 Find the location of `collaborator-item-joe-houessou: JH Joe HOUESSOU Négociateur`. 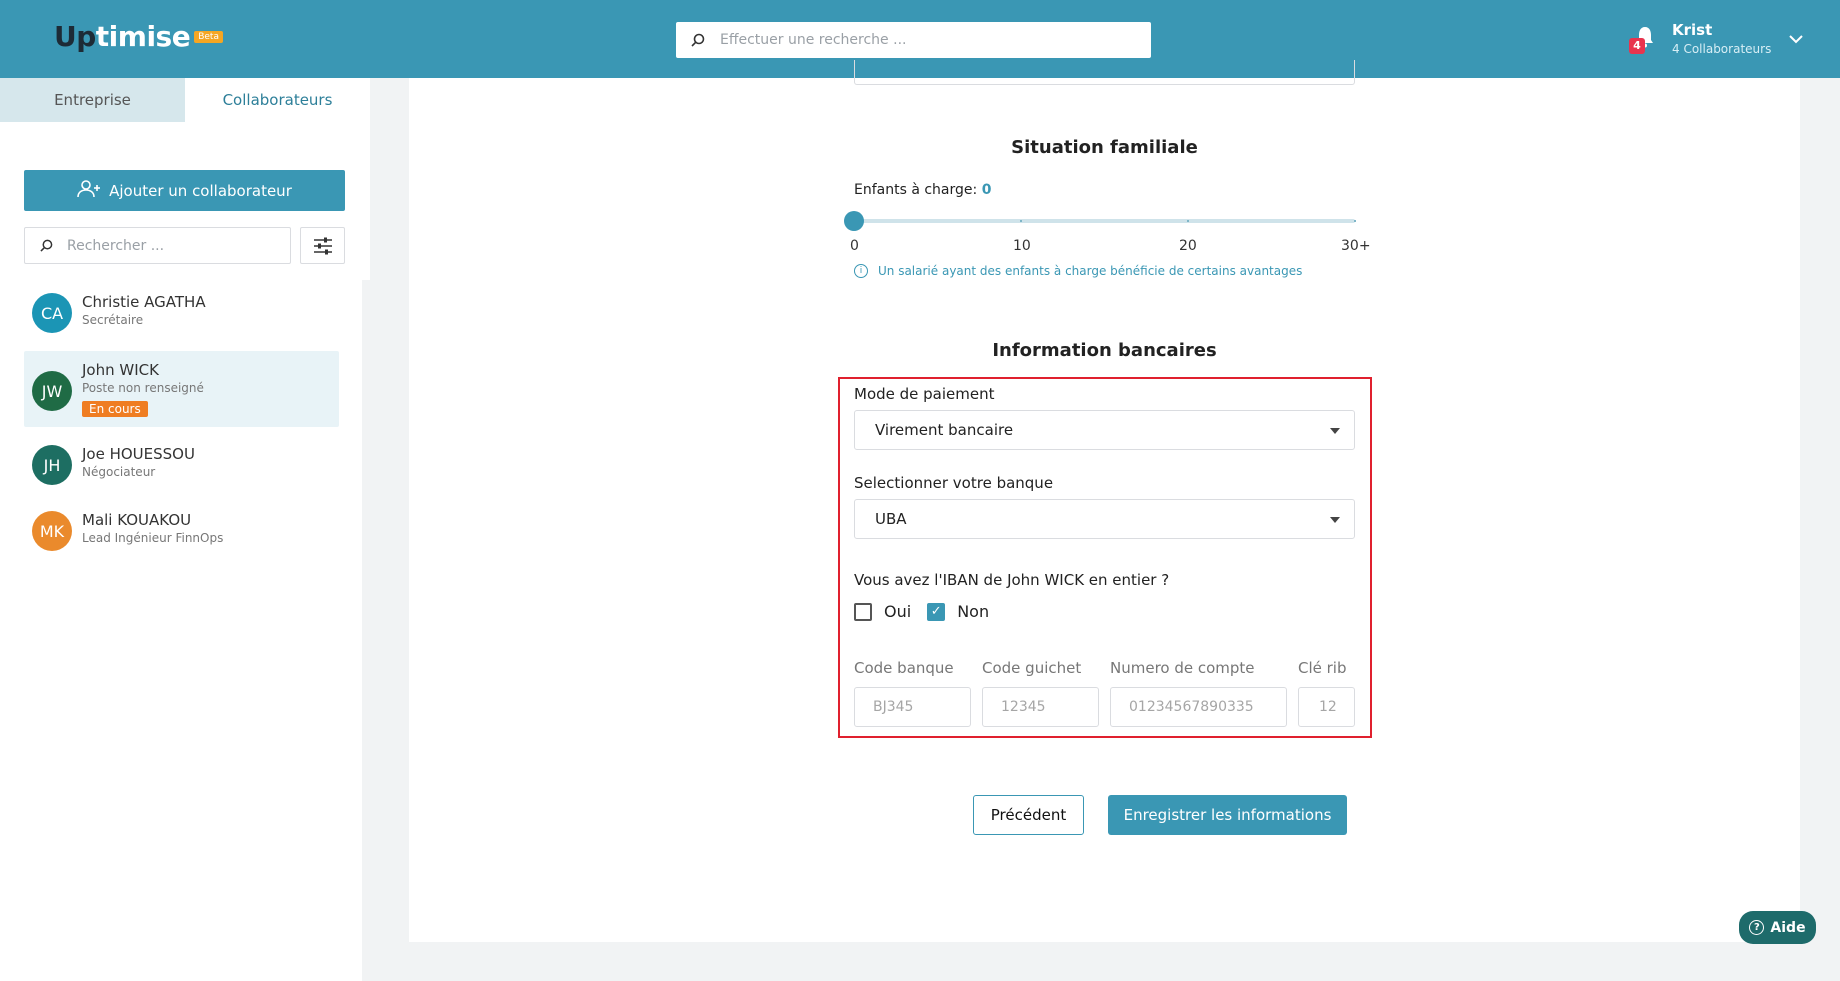

collaborator-item-joe-houessou: JH Joe HOUESSOU Négociateur is located at coordinates (181, 465).